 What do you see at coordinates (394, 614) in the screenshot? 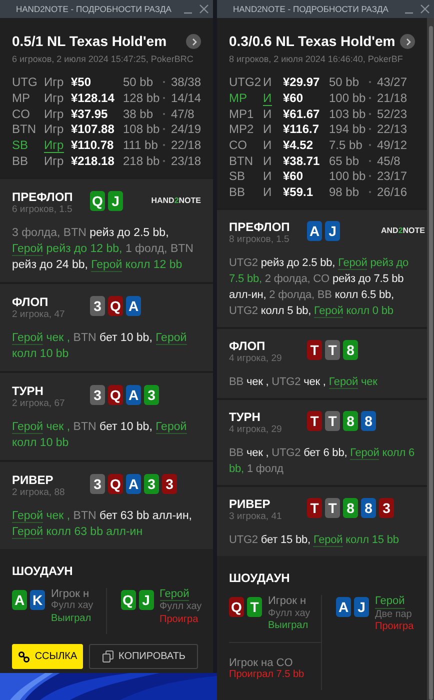
I see `hand-rank: Две пар` at bounding box center [394, 614].